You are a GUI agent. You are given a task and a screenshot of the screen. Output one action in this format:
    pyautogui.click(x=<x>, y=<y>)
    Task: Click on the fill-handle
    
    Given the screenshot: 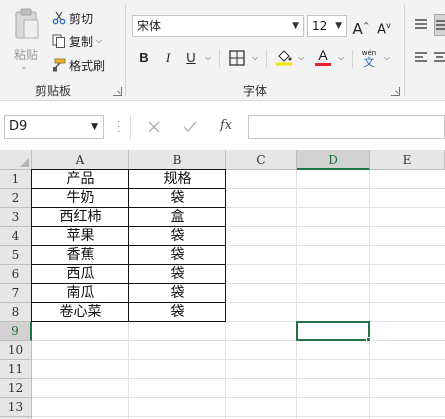 What is the action you would take?
    pyautogui.click(x=368, y=339)
    